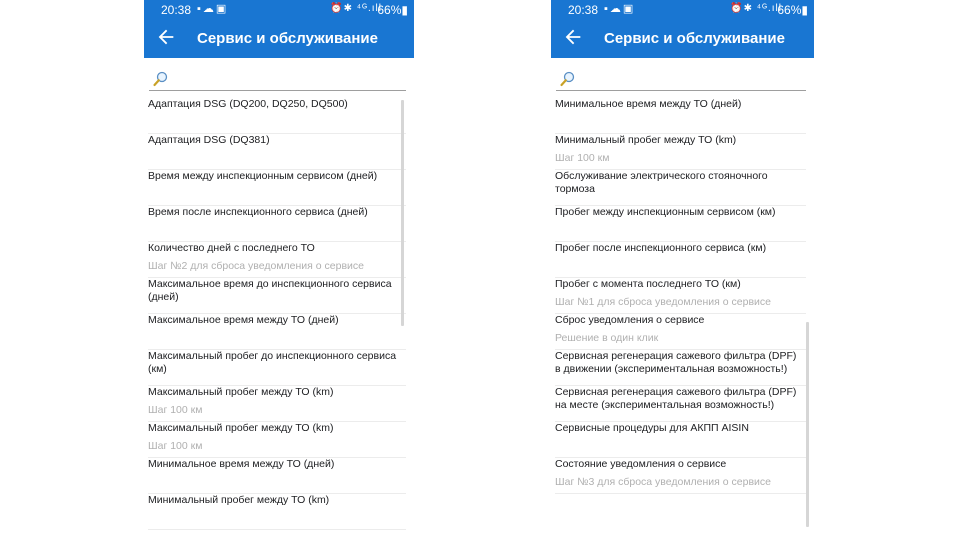 The height and width of the screenshot is (540, 960). I want to click on list-item-subtitle: Шаг №3 для сброса уведомления о сервисе, so click(663, 482).